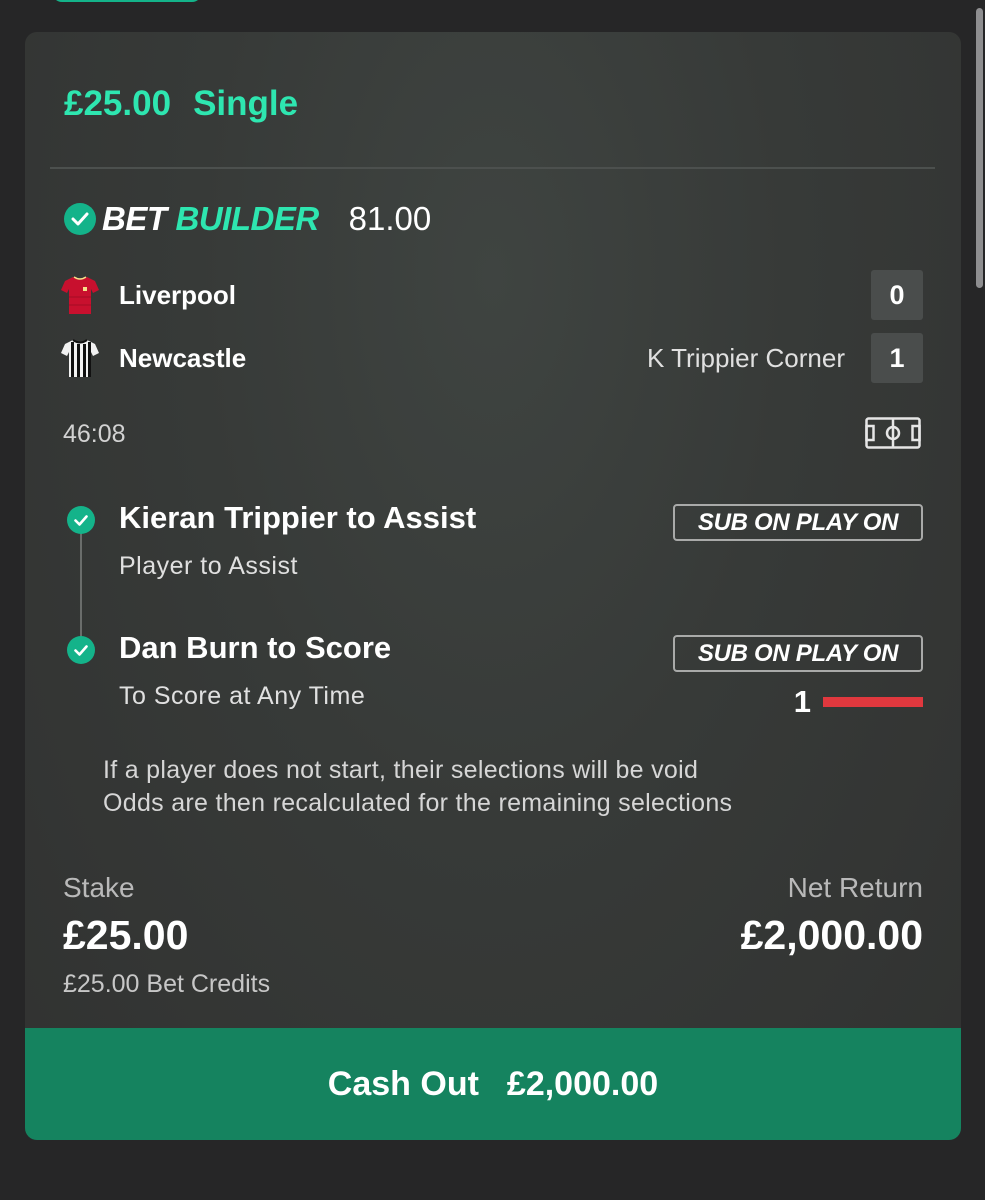 The width and height of the screenshot is (985, 1200). What do you see at coordinates (802, 701) in the screenshot?
I see `progress-count: 1` at bounding box center [802, 701].